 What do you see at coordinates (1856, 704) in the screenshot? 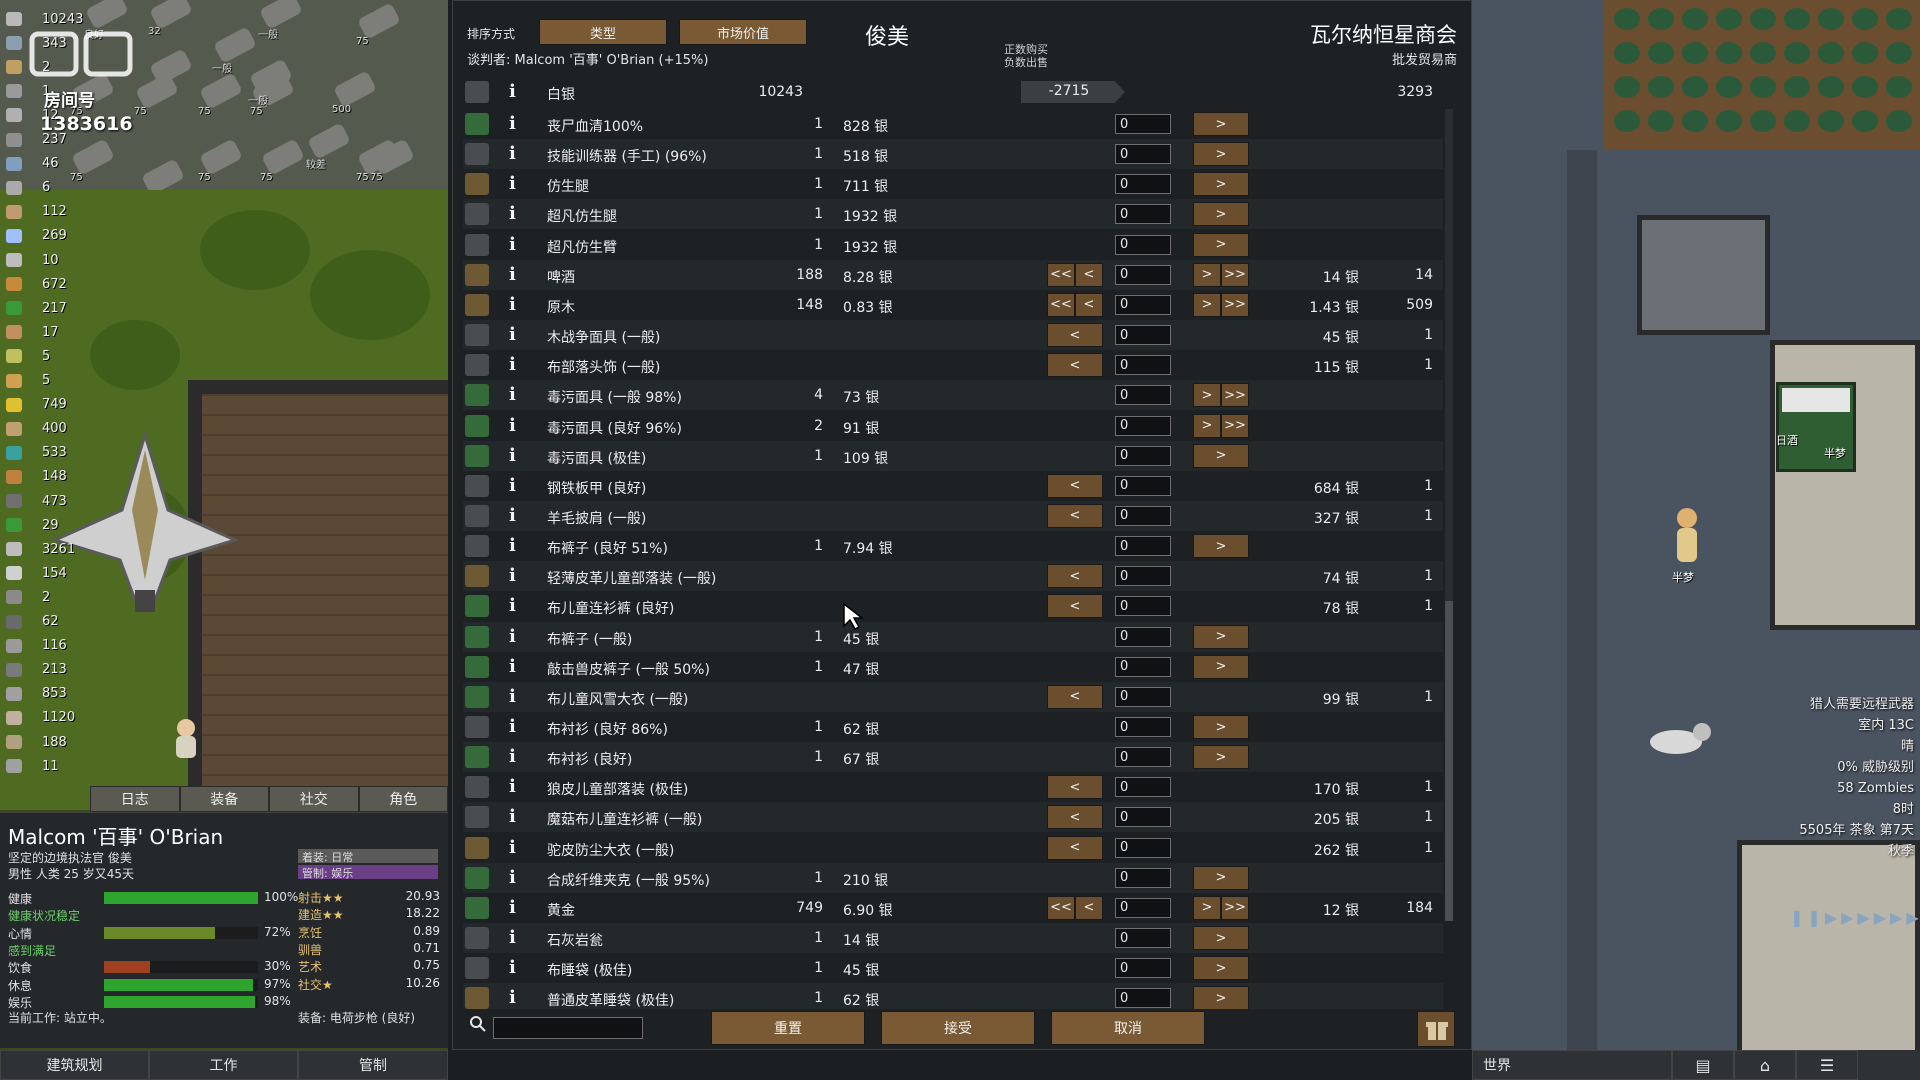
I see `alert-line: 猎人需要远程武器` at bounding box center [1856, 704].